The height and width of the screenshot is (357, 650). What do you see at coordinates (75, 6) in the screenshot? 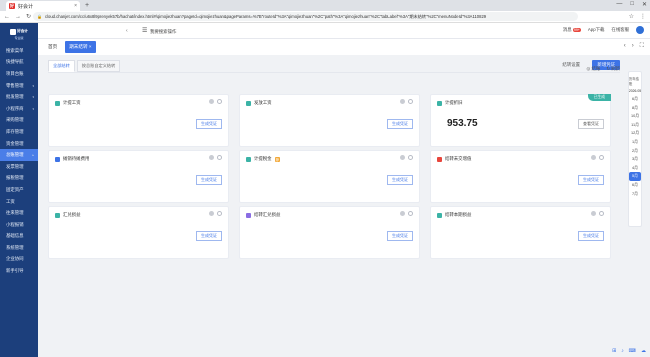
I see `close-tab-icon: ×` at bounding box center [75, 6].